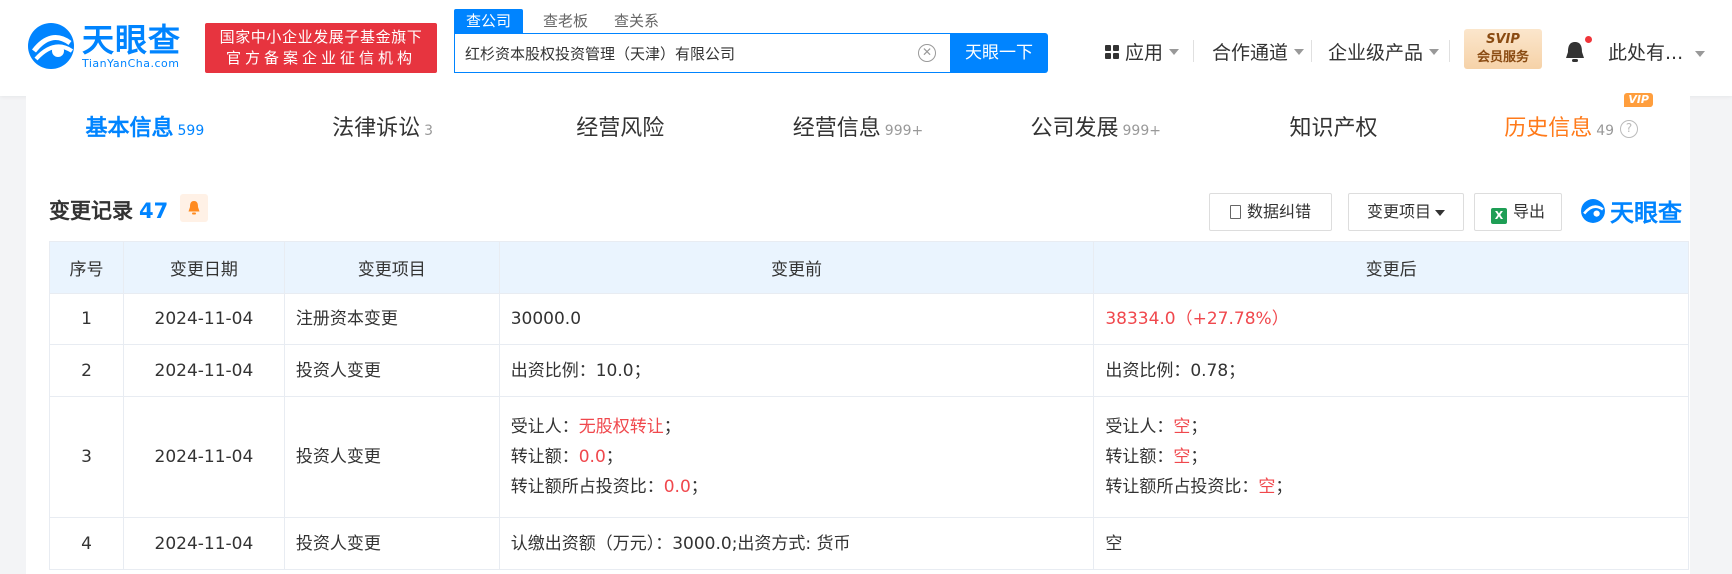  What do you see at coordinates (320, 58) in the screenshot?
I see `slogan-line-2: 官方备案企业征信机构` at bounding box center [320, 58].